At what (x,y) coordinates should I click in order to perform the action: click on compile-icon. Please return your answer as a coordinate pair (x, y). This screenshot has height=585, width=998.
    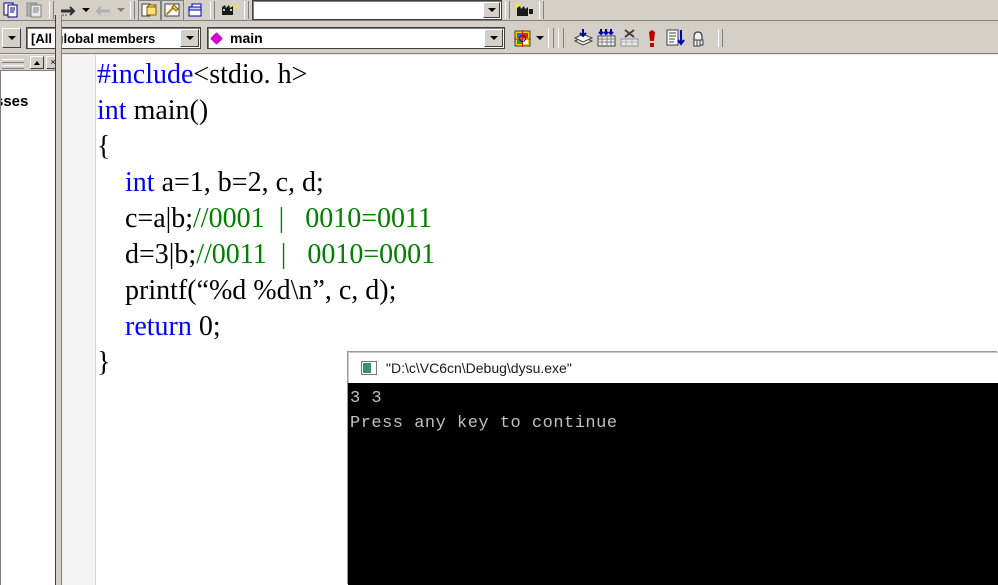
    Looking at the image, I should click on (583, 38).